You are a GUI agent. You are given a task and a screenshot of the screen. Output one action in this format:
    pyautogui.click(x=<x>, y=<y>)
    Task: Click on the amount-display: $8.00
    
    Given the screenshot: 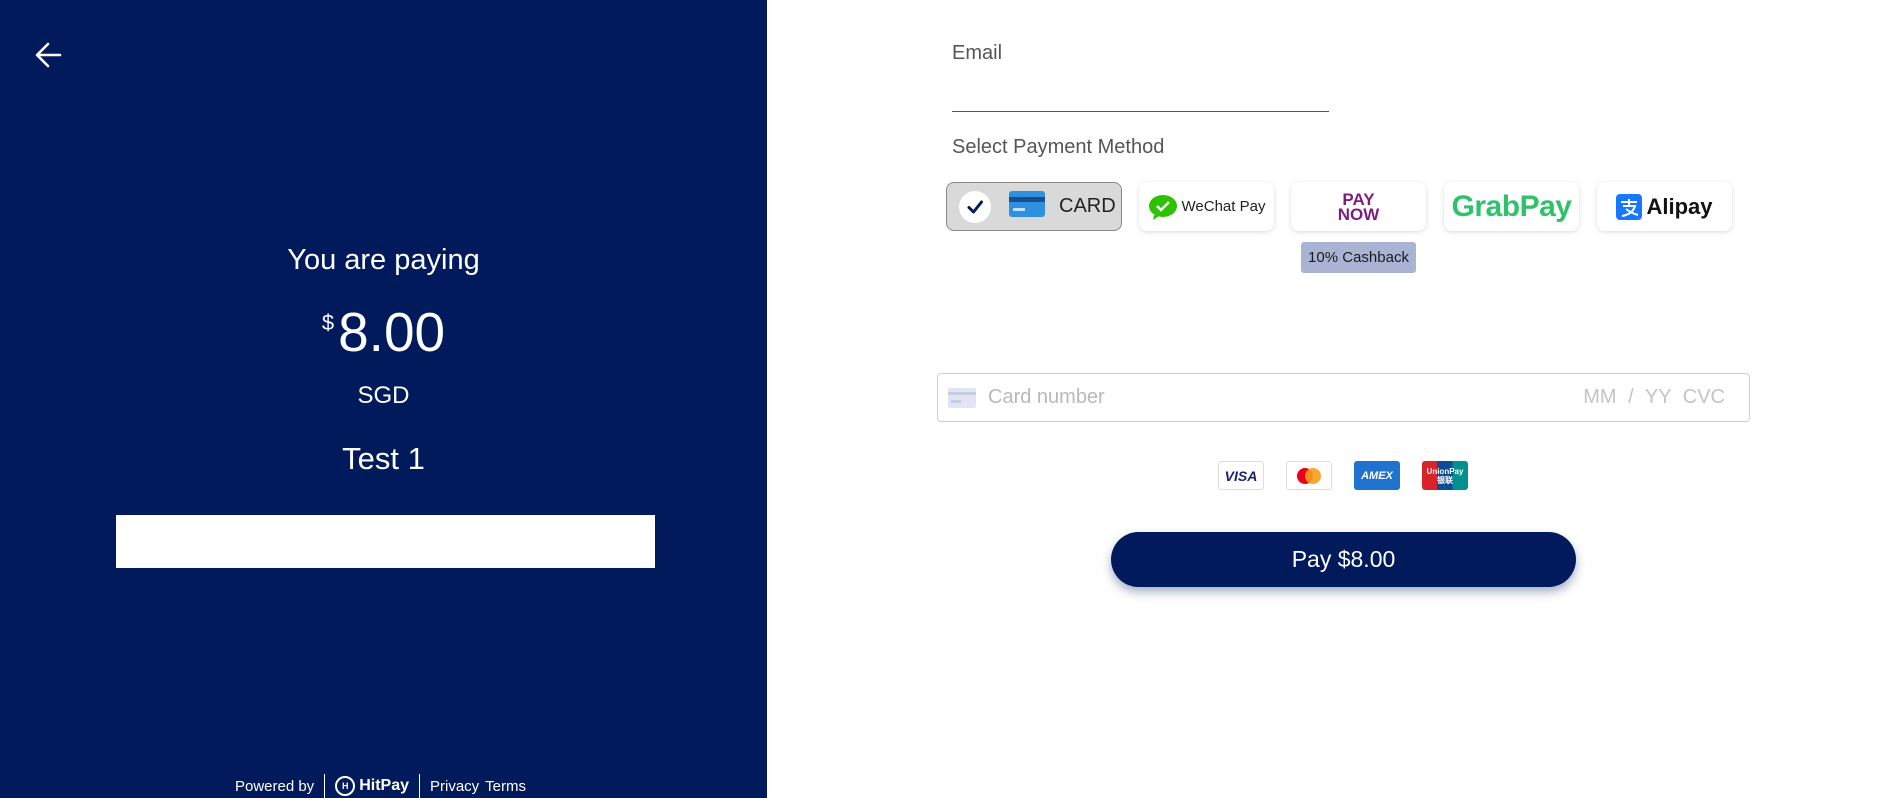 What is the action you would take?
    pyautogui.click(x=383, y=332)
    